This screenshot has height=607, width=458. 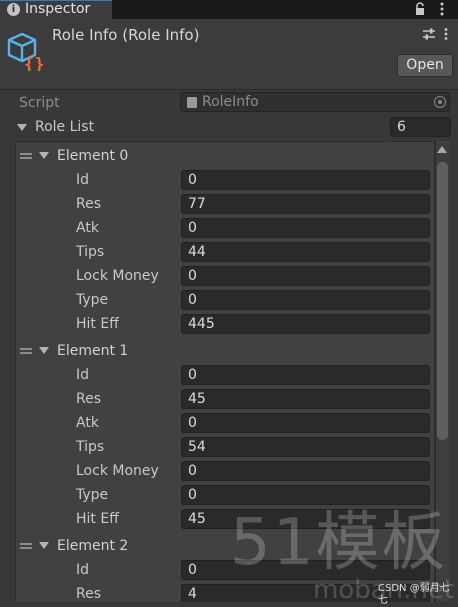 I want to click on property-row: Tips 44, so click(x=225, y=252).